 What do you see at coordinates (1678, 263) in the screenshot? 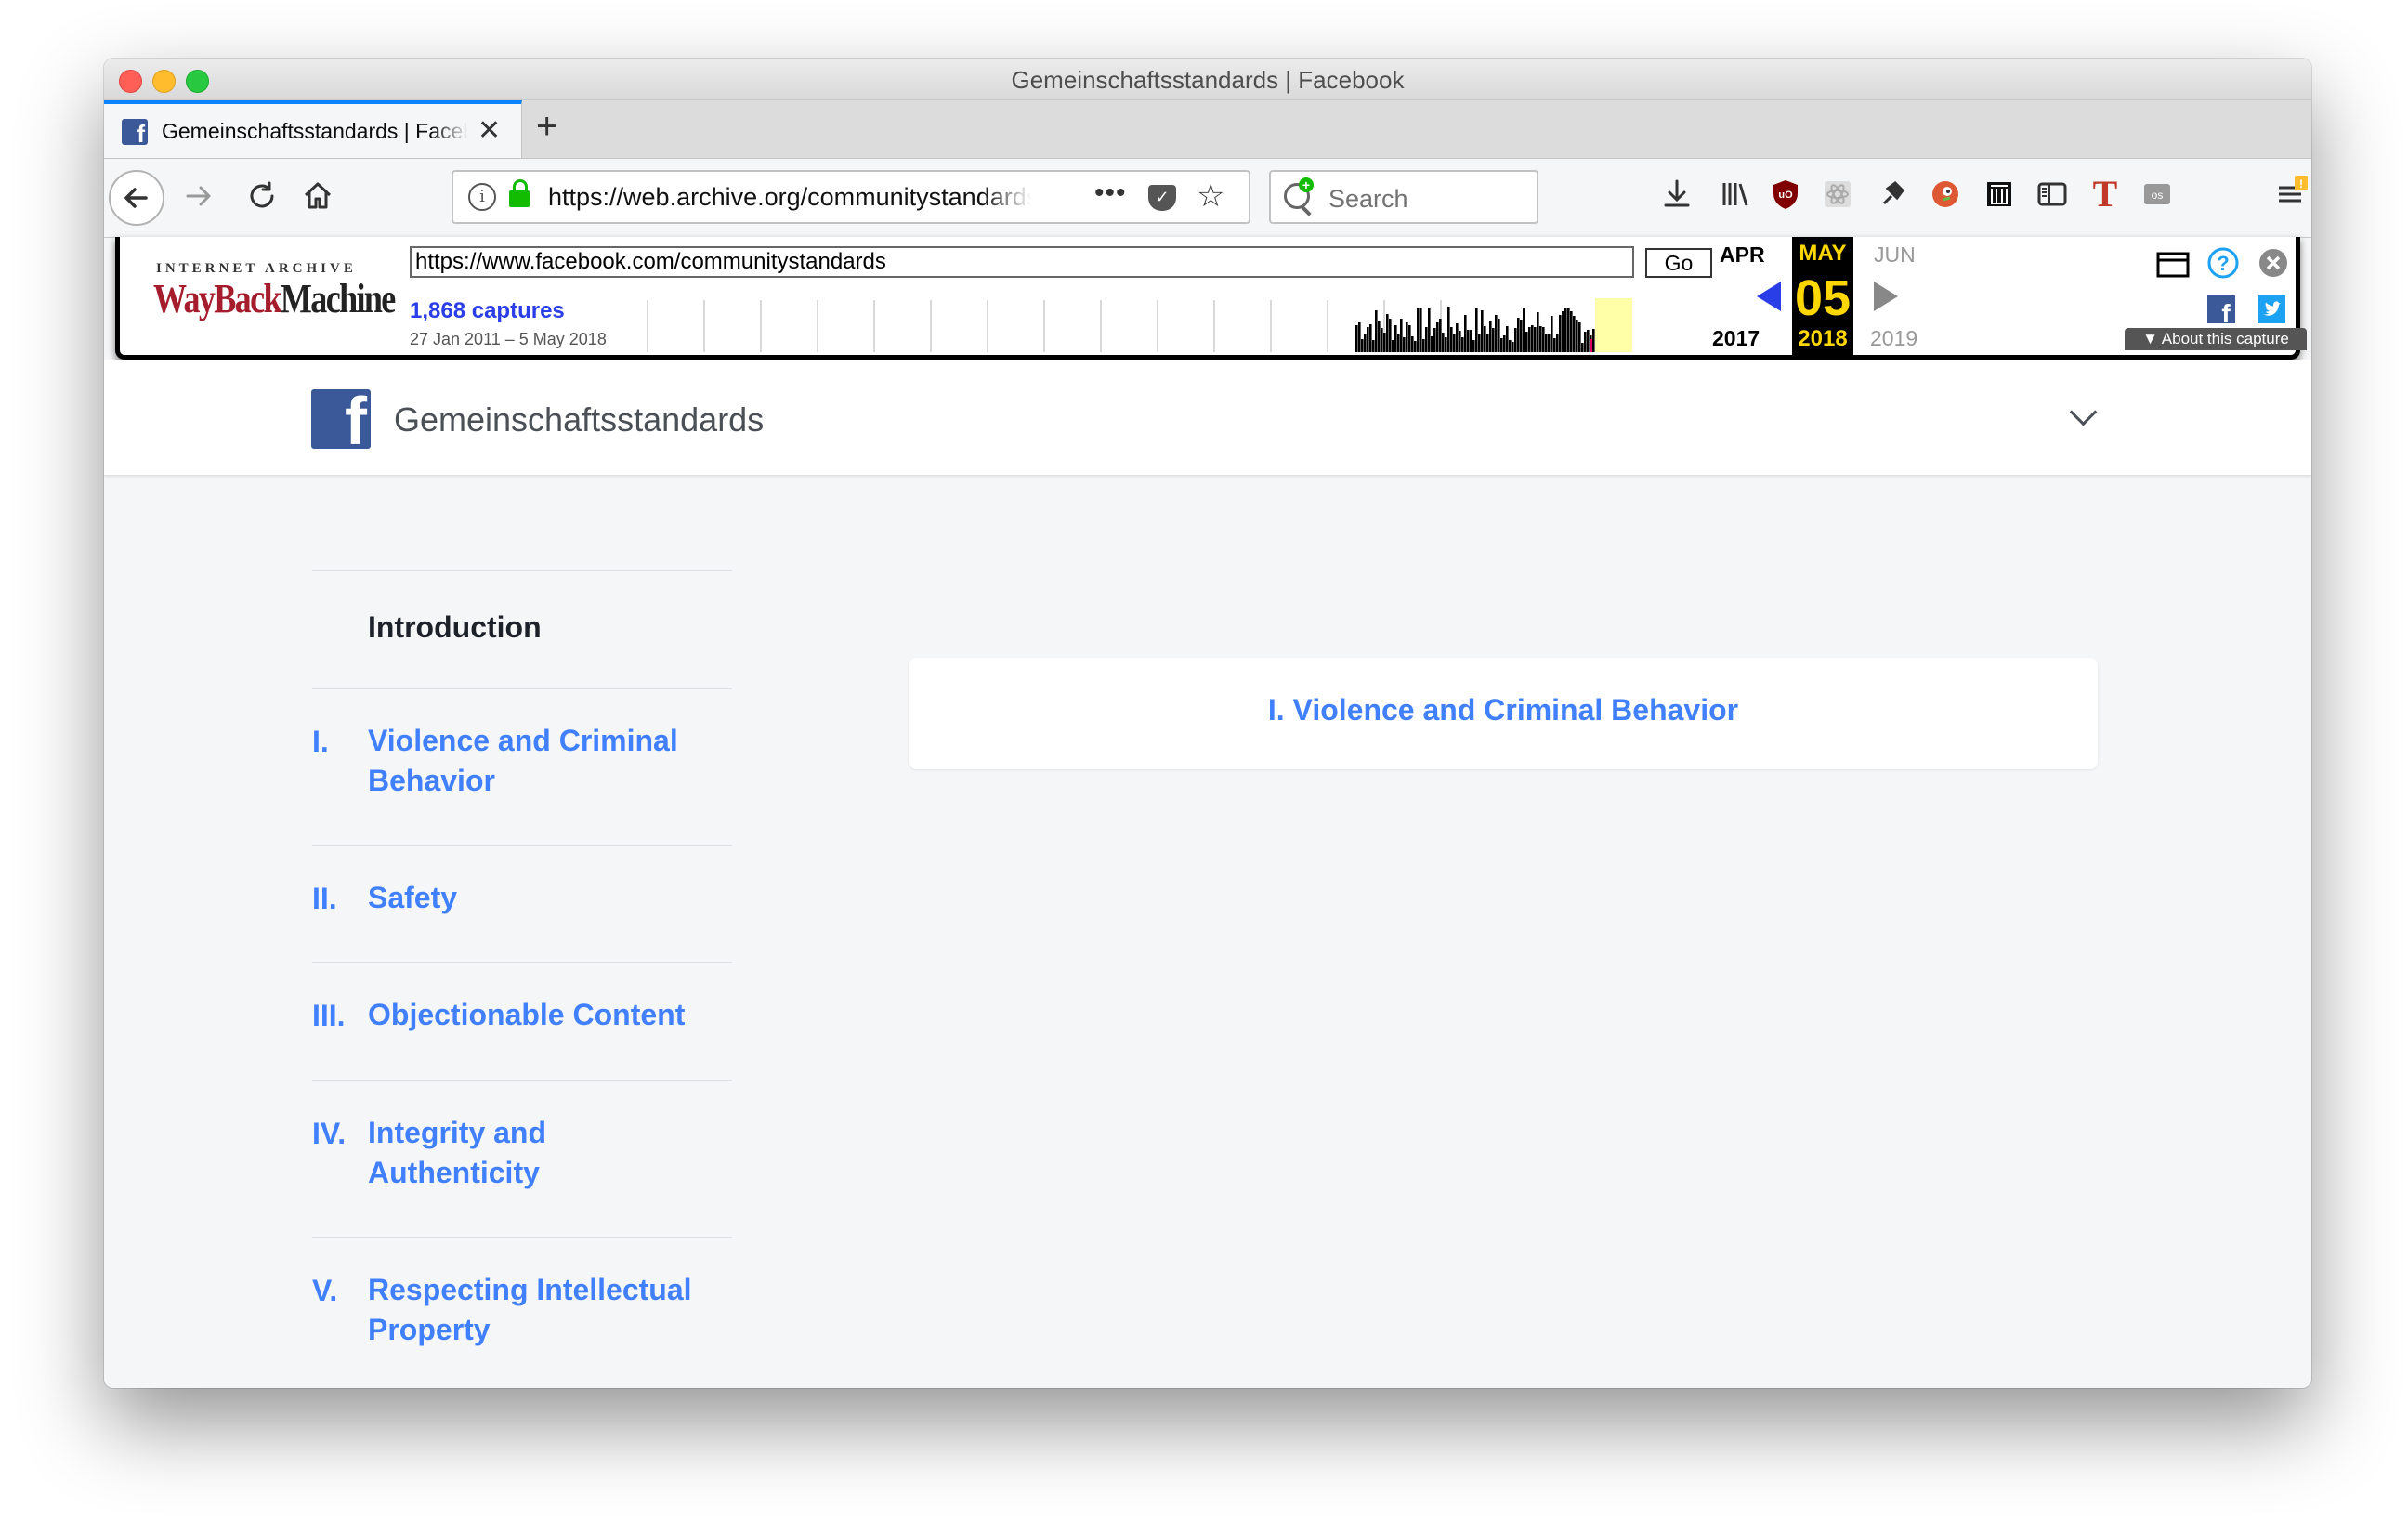
I see `wayback-go-button: Go` at bounding box center [1678, 263].